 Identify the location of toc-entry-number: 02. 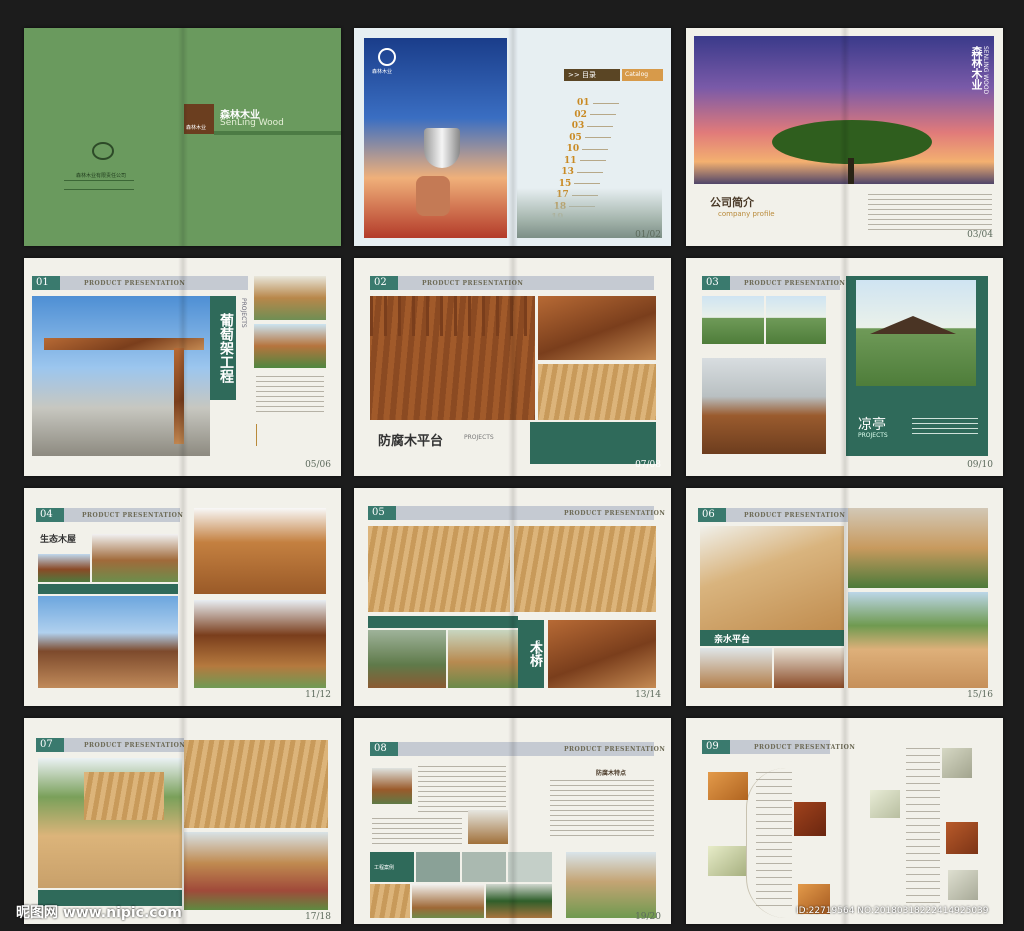
(580, 114).